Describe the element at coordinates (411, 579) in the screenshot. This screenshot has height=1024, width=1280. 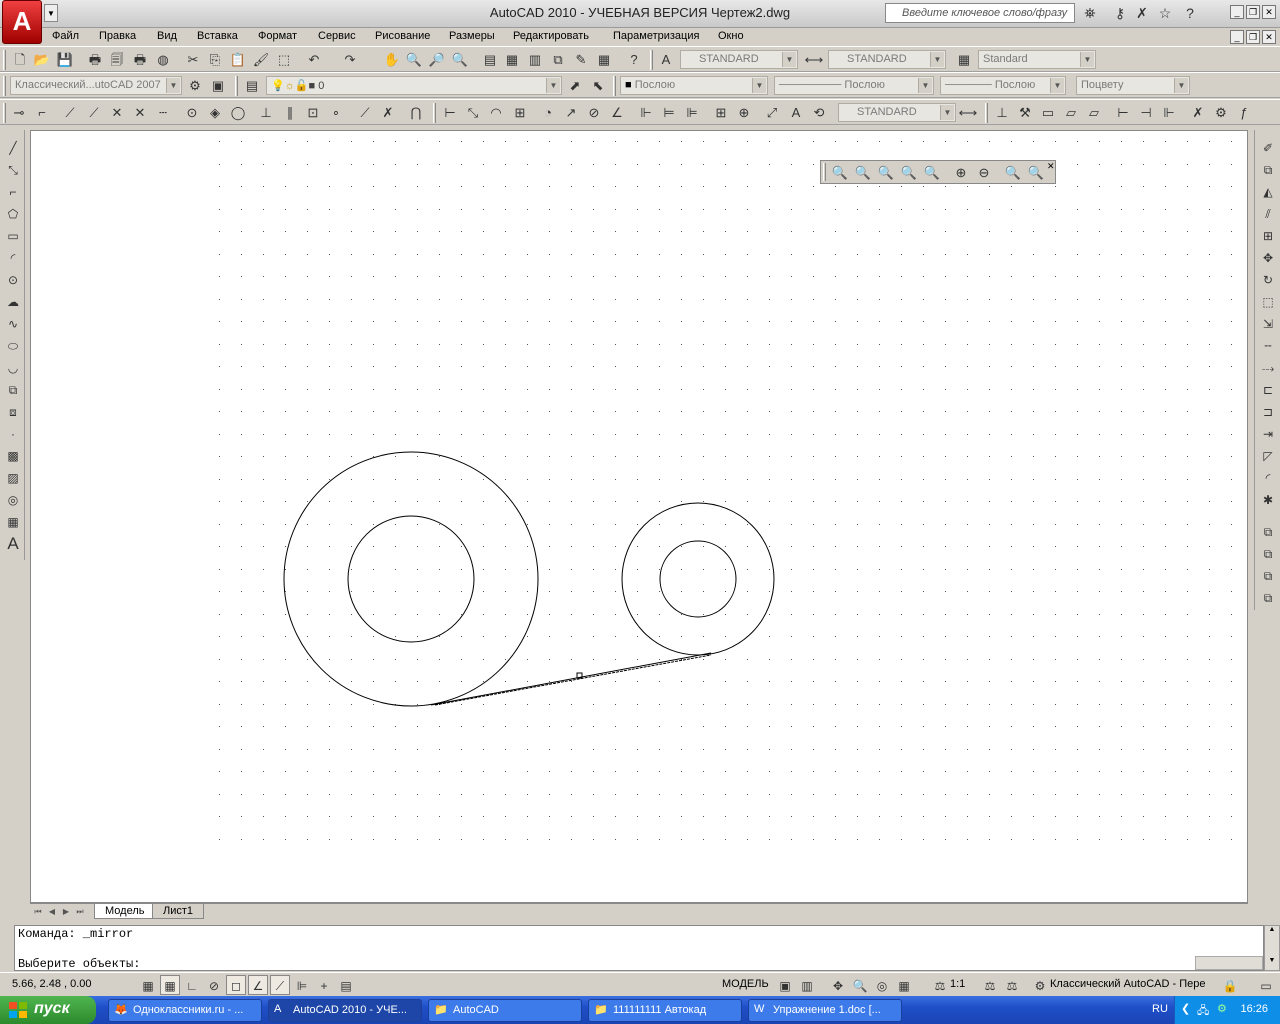
I see `large-inner-circle` at that location.